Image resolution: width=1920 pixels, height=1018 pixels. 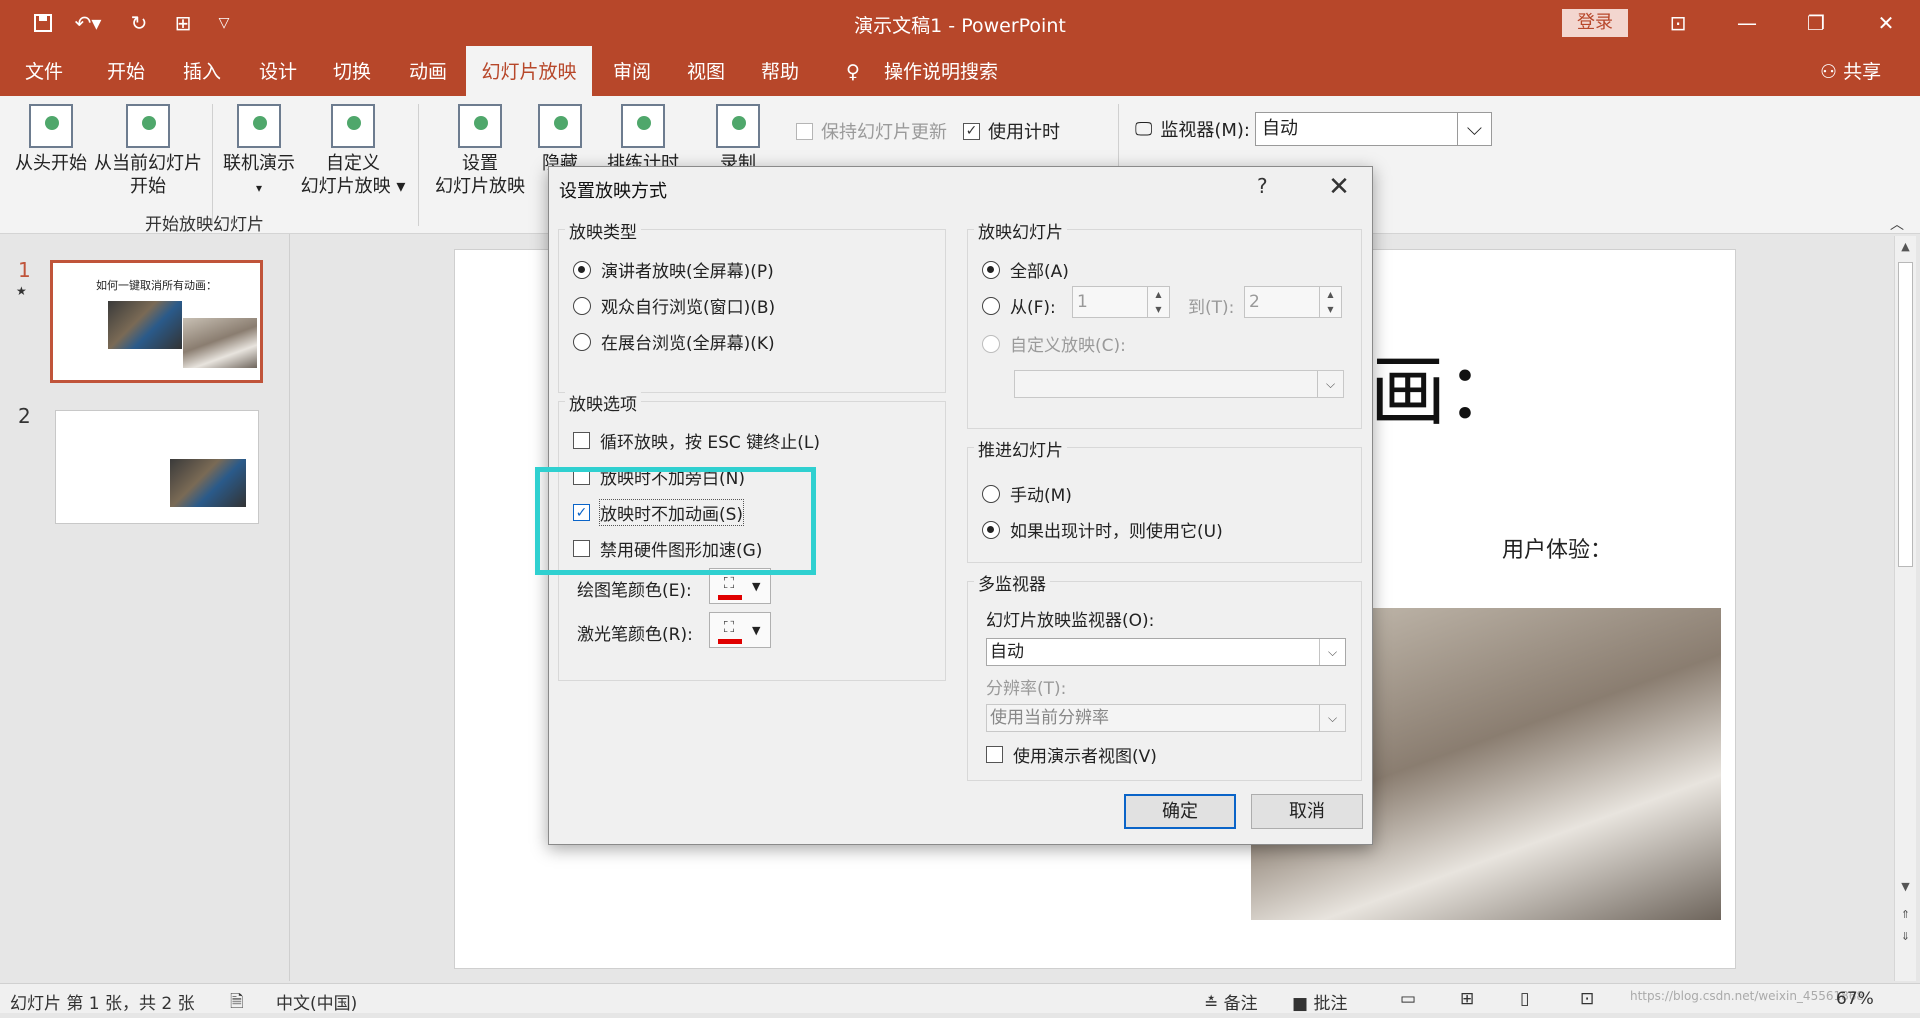 What do you see at coordinates (1164, 499) in the screenshot?
I see `advance-group: 推进幻灯片 手动(M) 如果出现计时，则使用它(U)` at bounding box center [1164, 499].